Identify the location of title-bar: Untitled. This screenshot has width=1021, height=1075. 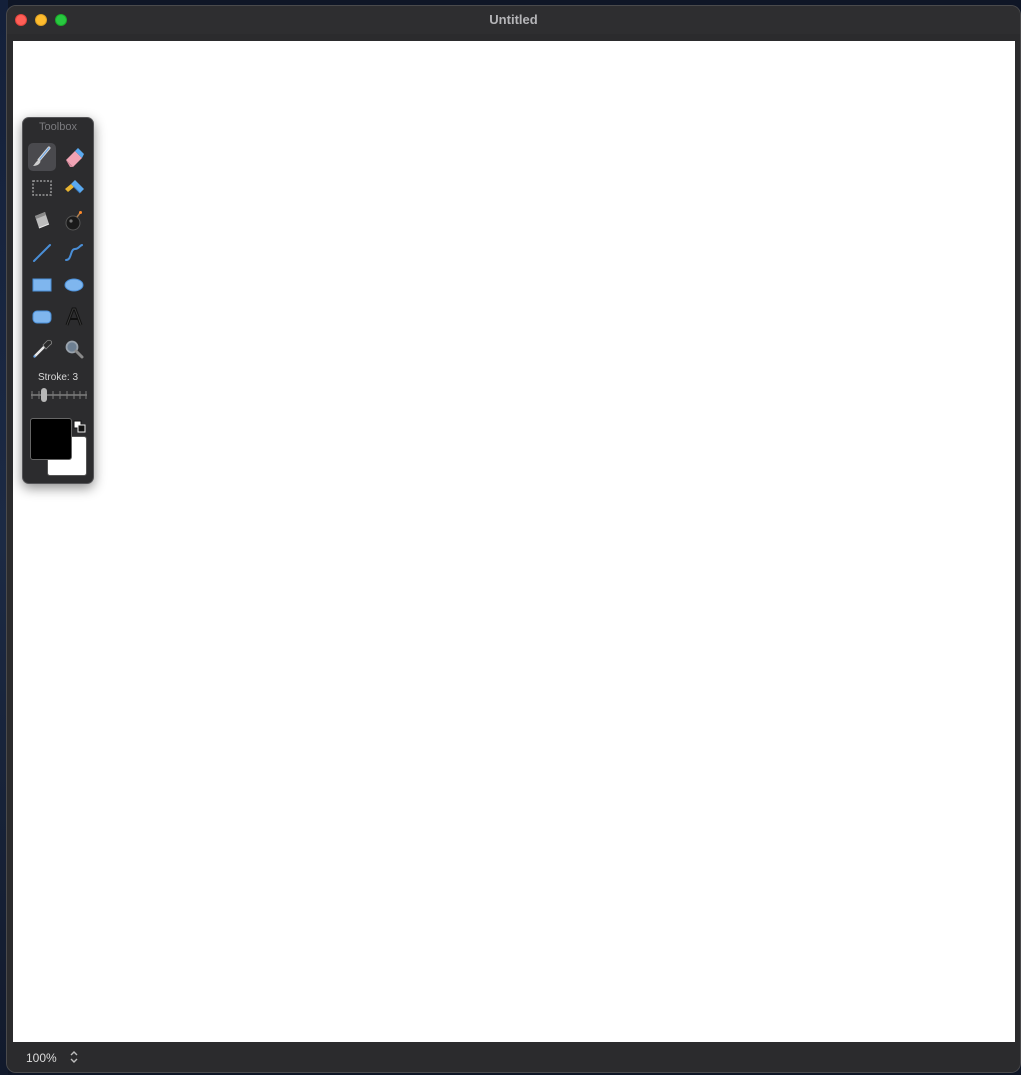
(513, 20).